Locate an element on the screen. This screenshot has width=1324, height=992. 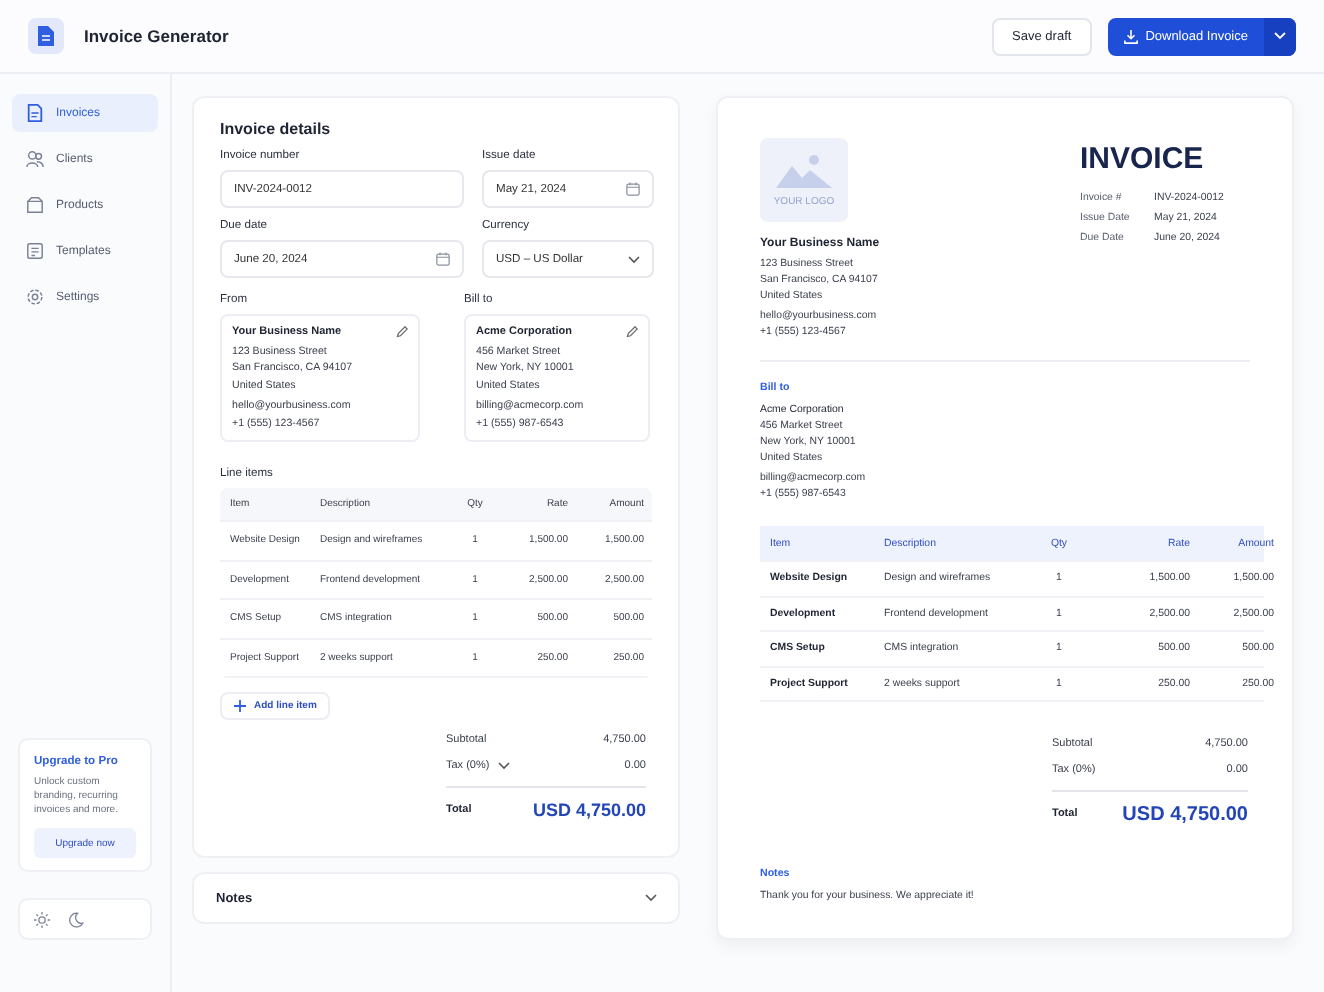
caret-icon is located at coordinates (1280, 36).